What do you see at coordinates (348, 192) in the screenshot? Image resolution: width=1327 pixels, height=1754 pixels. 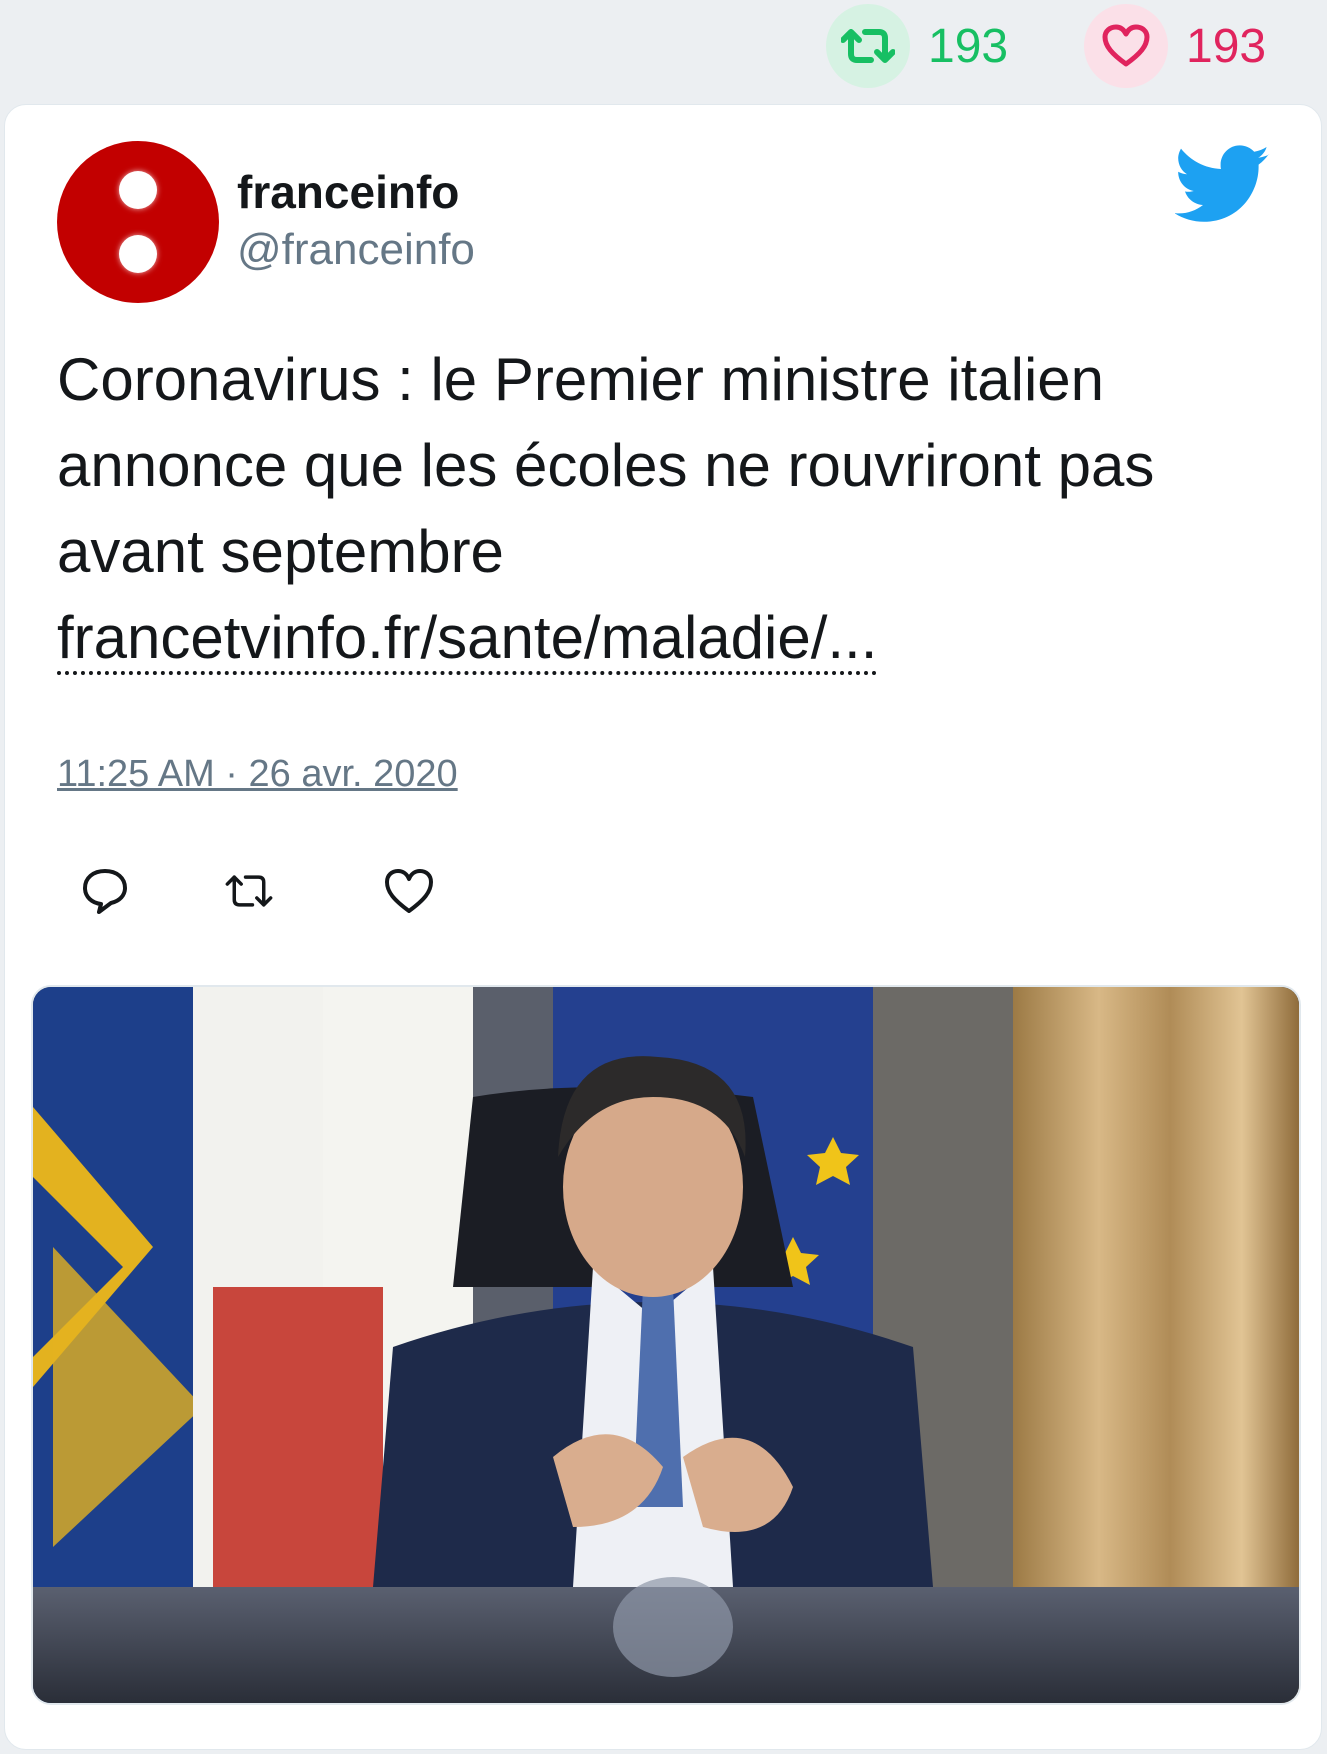 I see `display-name: franceinfo` at bounding box center [348, 192].